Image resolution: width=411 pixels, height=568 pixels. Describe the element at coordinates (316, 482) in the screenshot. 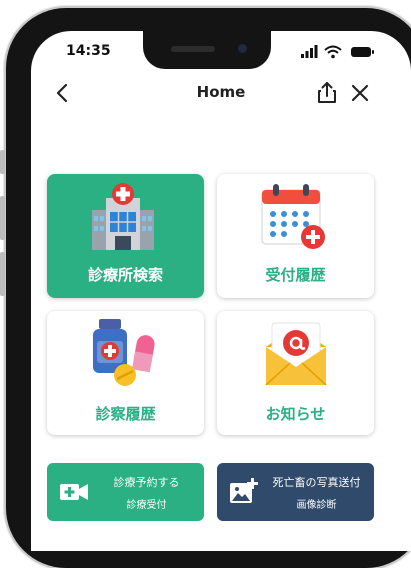

I see `send-photo-title: 死亡畜の写真送付` at that location.